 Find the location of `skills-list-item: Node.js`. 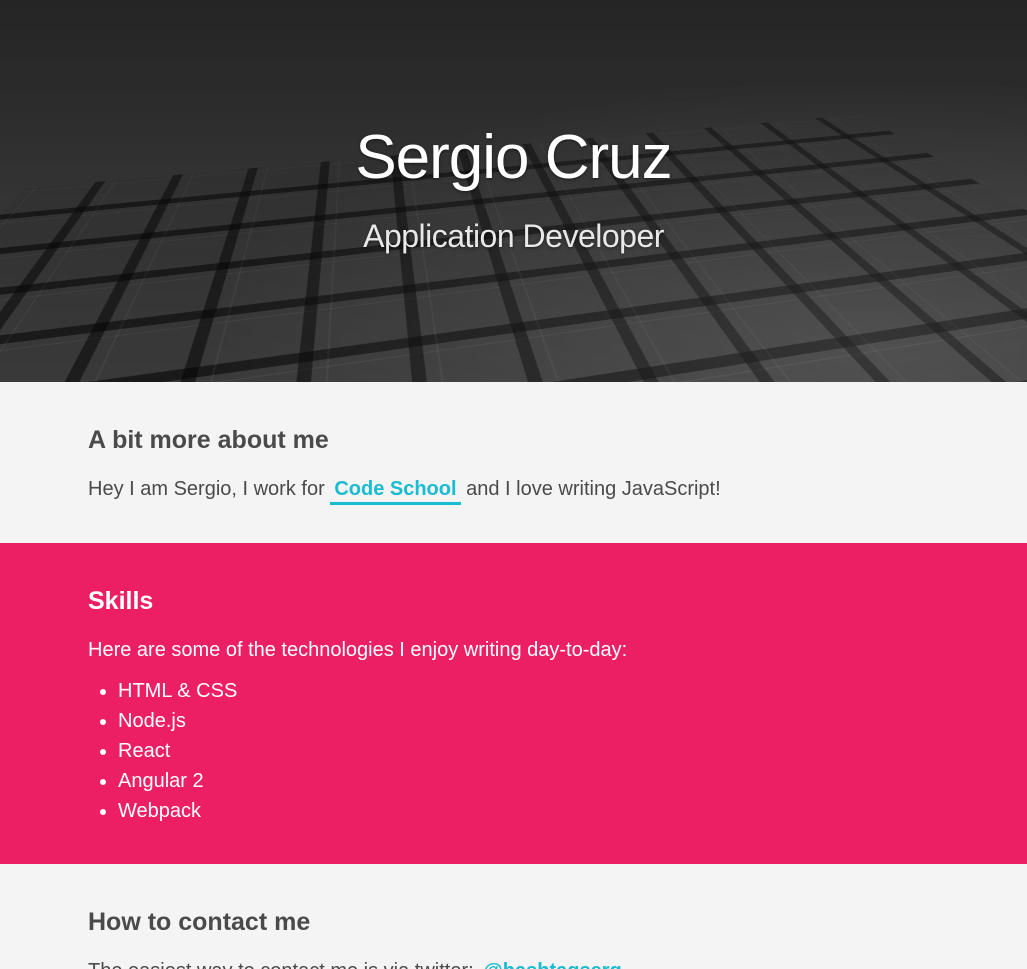

skills-list-item: Node.js is located at coordinates (557, 721).